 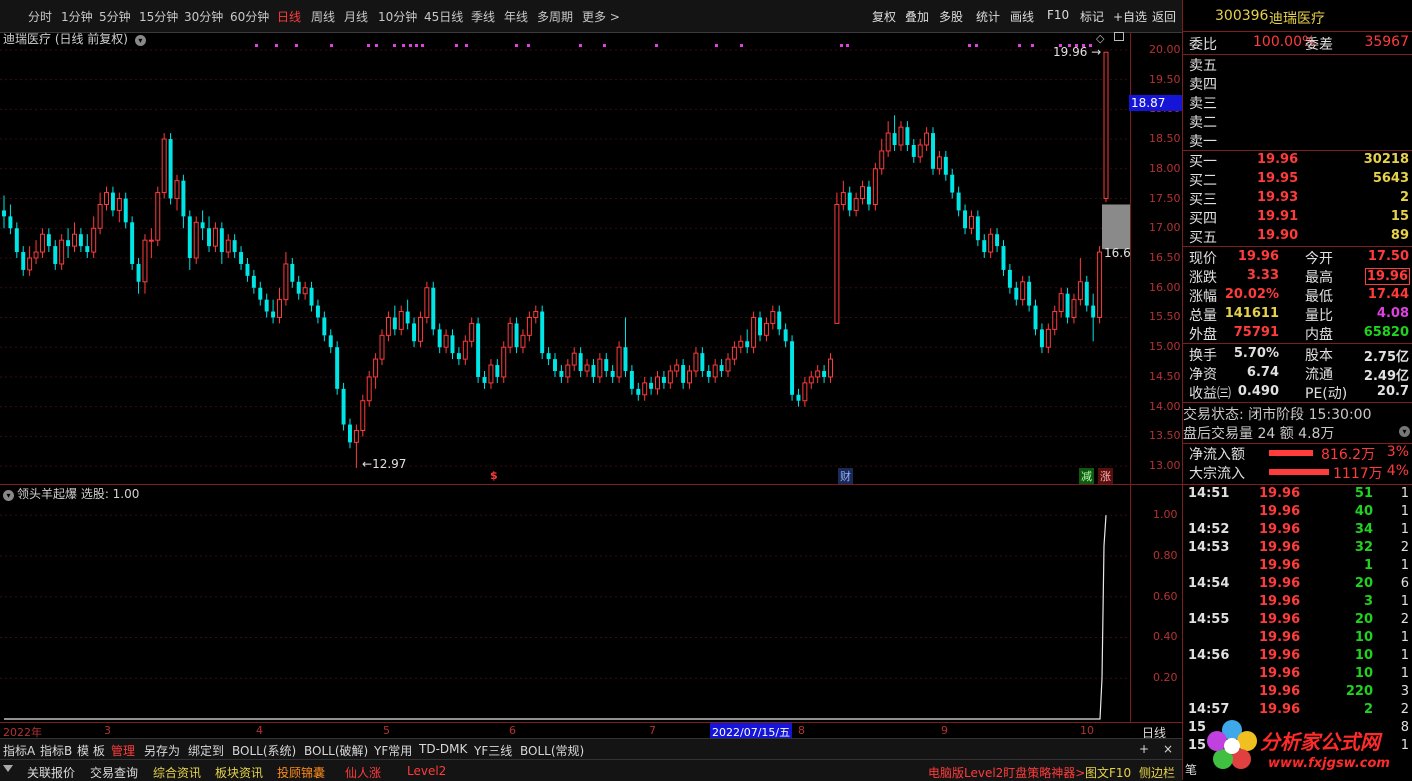 What do you see at coordinates (356, 16) in the screenshot?
I see `tf-monthly: 月线` at bounding box center [356, 16].